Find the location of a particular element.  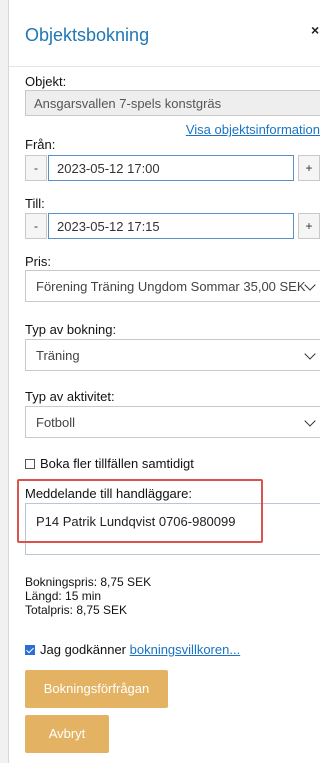

dialog-header: Objektsbokning × is located at coordinates (164, 33).